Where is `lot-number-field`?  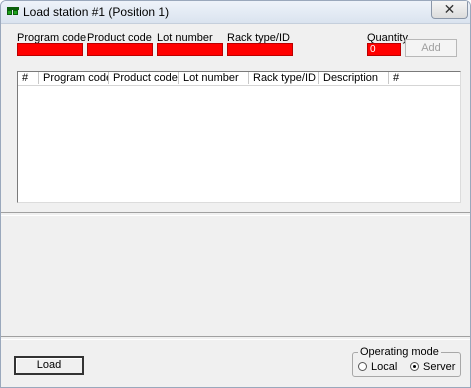 lot-number-field is located at coordinates (190, 49).